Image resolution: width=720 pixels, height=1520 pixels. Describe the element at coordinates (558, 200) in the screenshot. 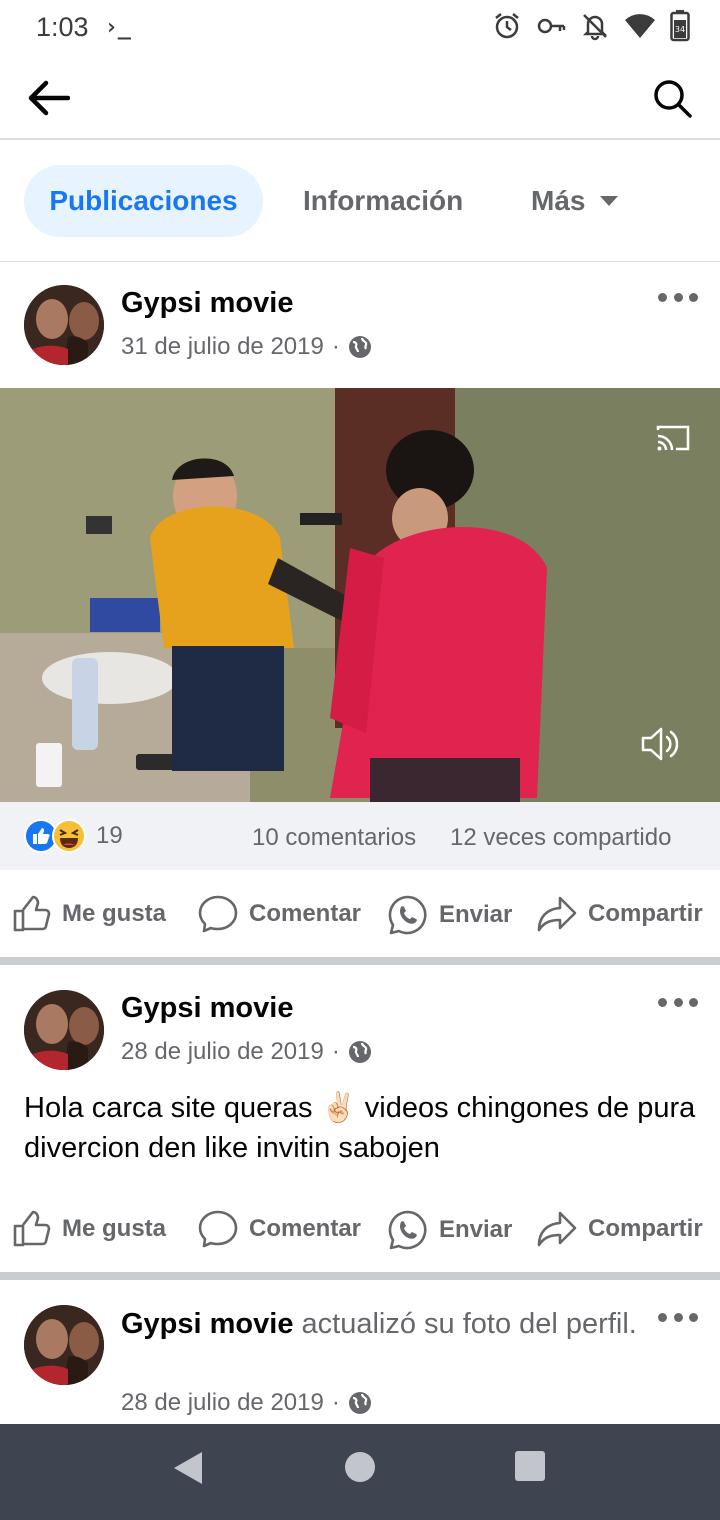

I see `tab-label: Más` at that location.